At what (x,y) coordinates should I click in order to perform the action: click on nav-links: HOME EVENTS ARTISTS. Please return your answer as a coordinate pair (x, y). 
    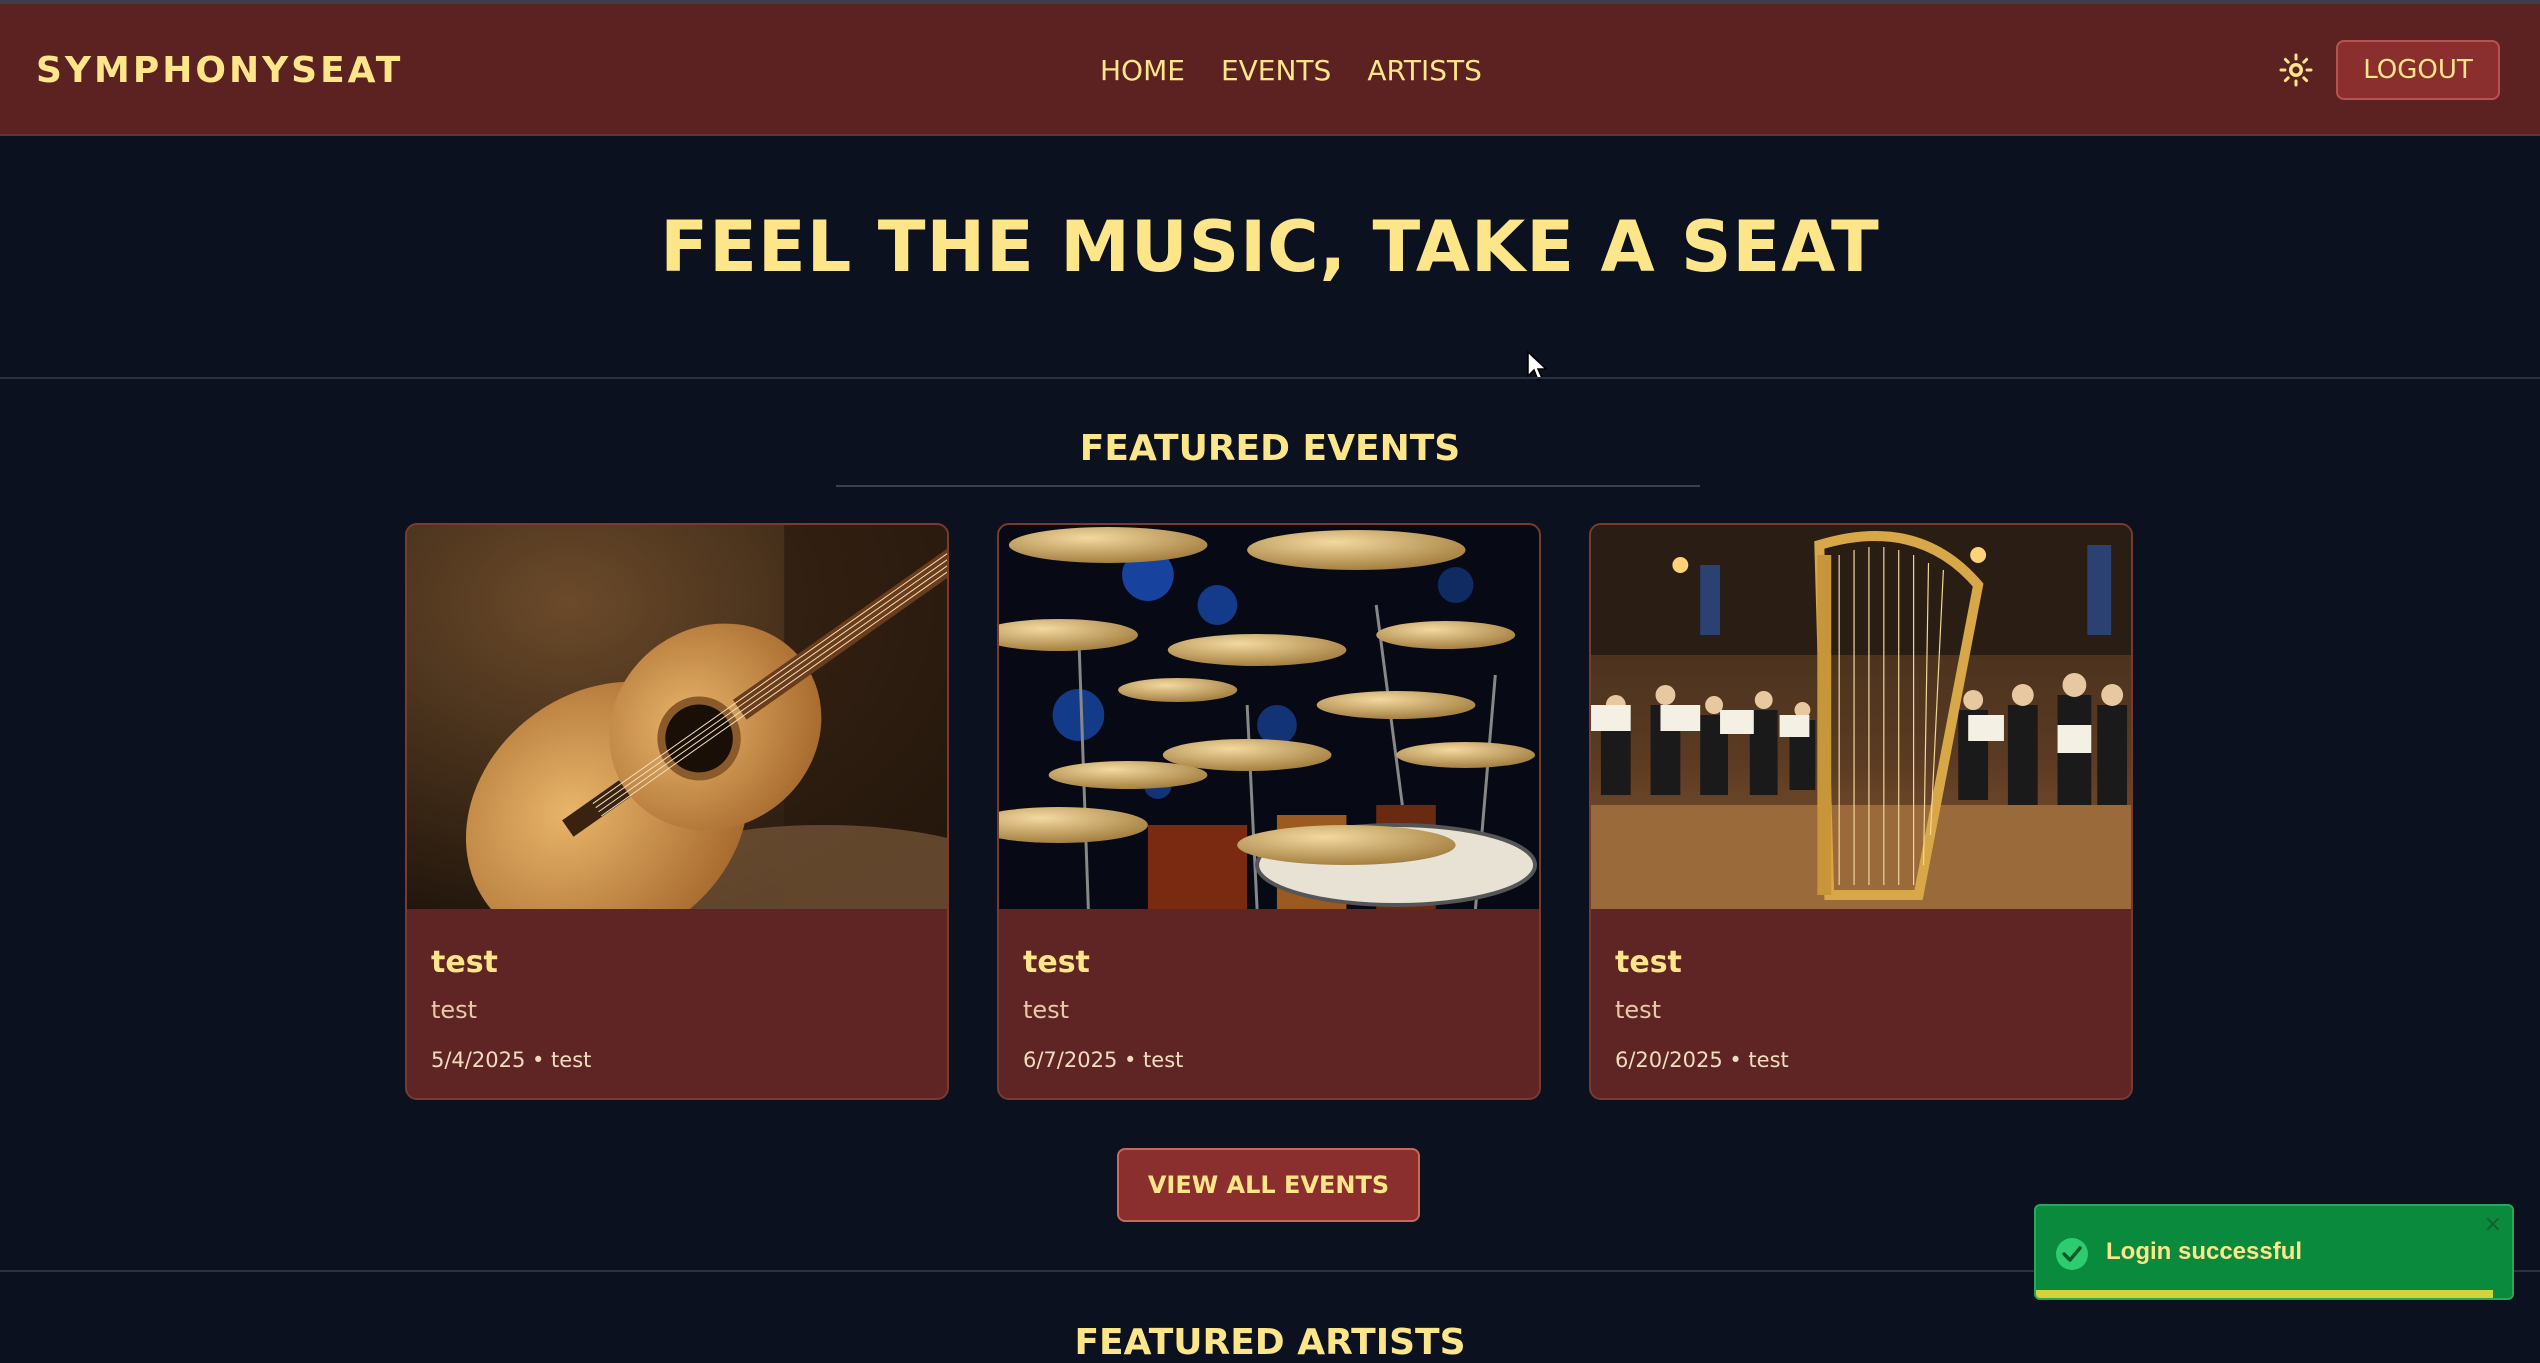
    Looking at the image, I should click on (1291, 70).